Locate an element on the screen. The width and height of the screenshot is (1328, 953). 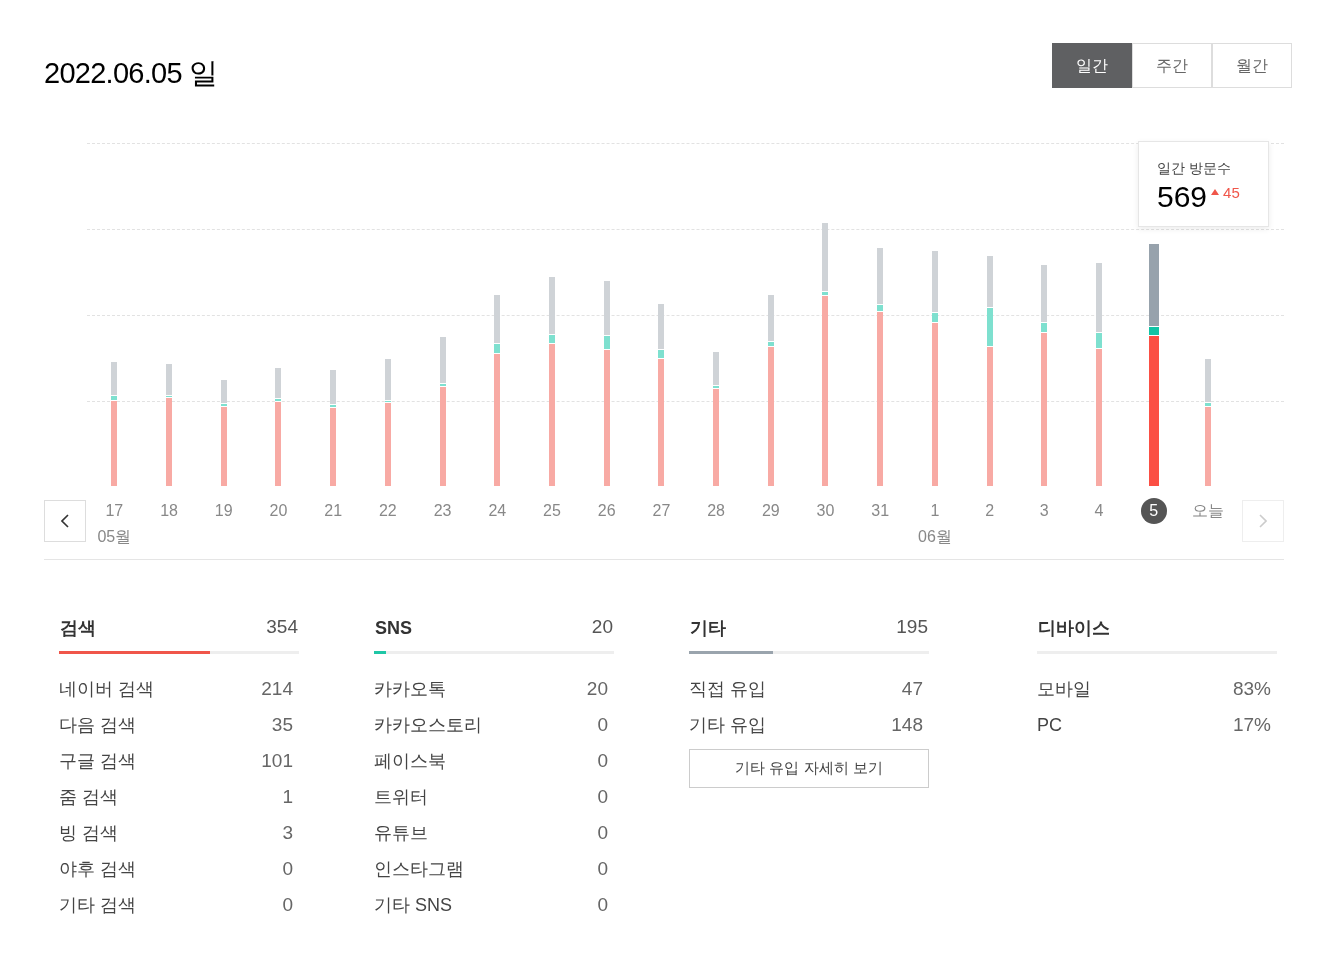
source-value: 20 is located at coordinates (597, 689).